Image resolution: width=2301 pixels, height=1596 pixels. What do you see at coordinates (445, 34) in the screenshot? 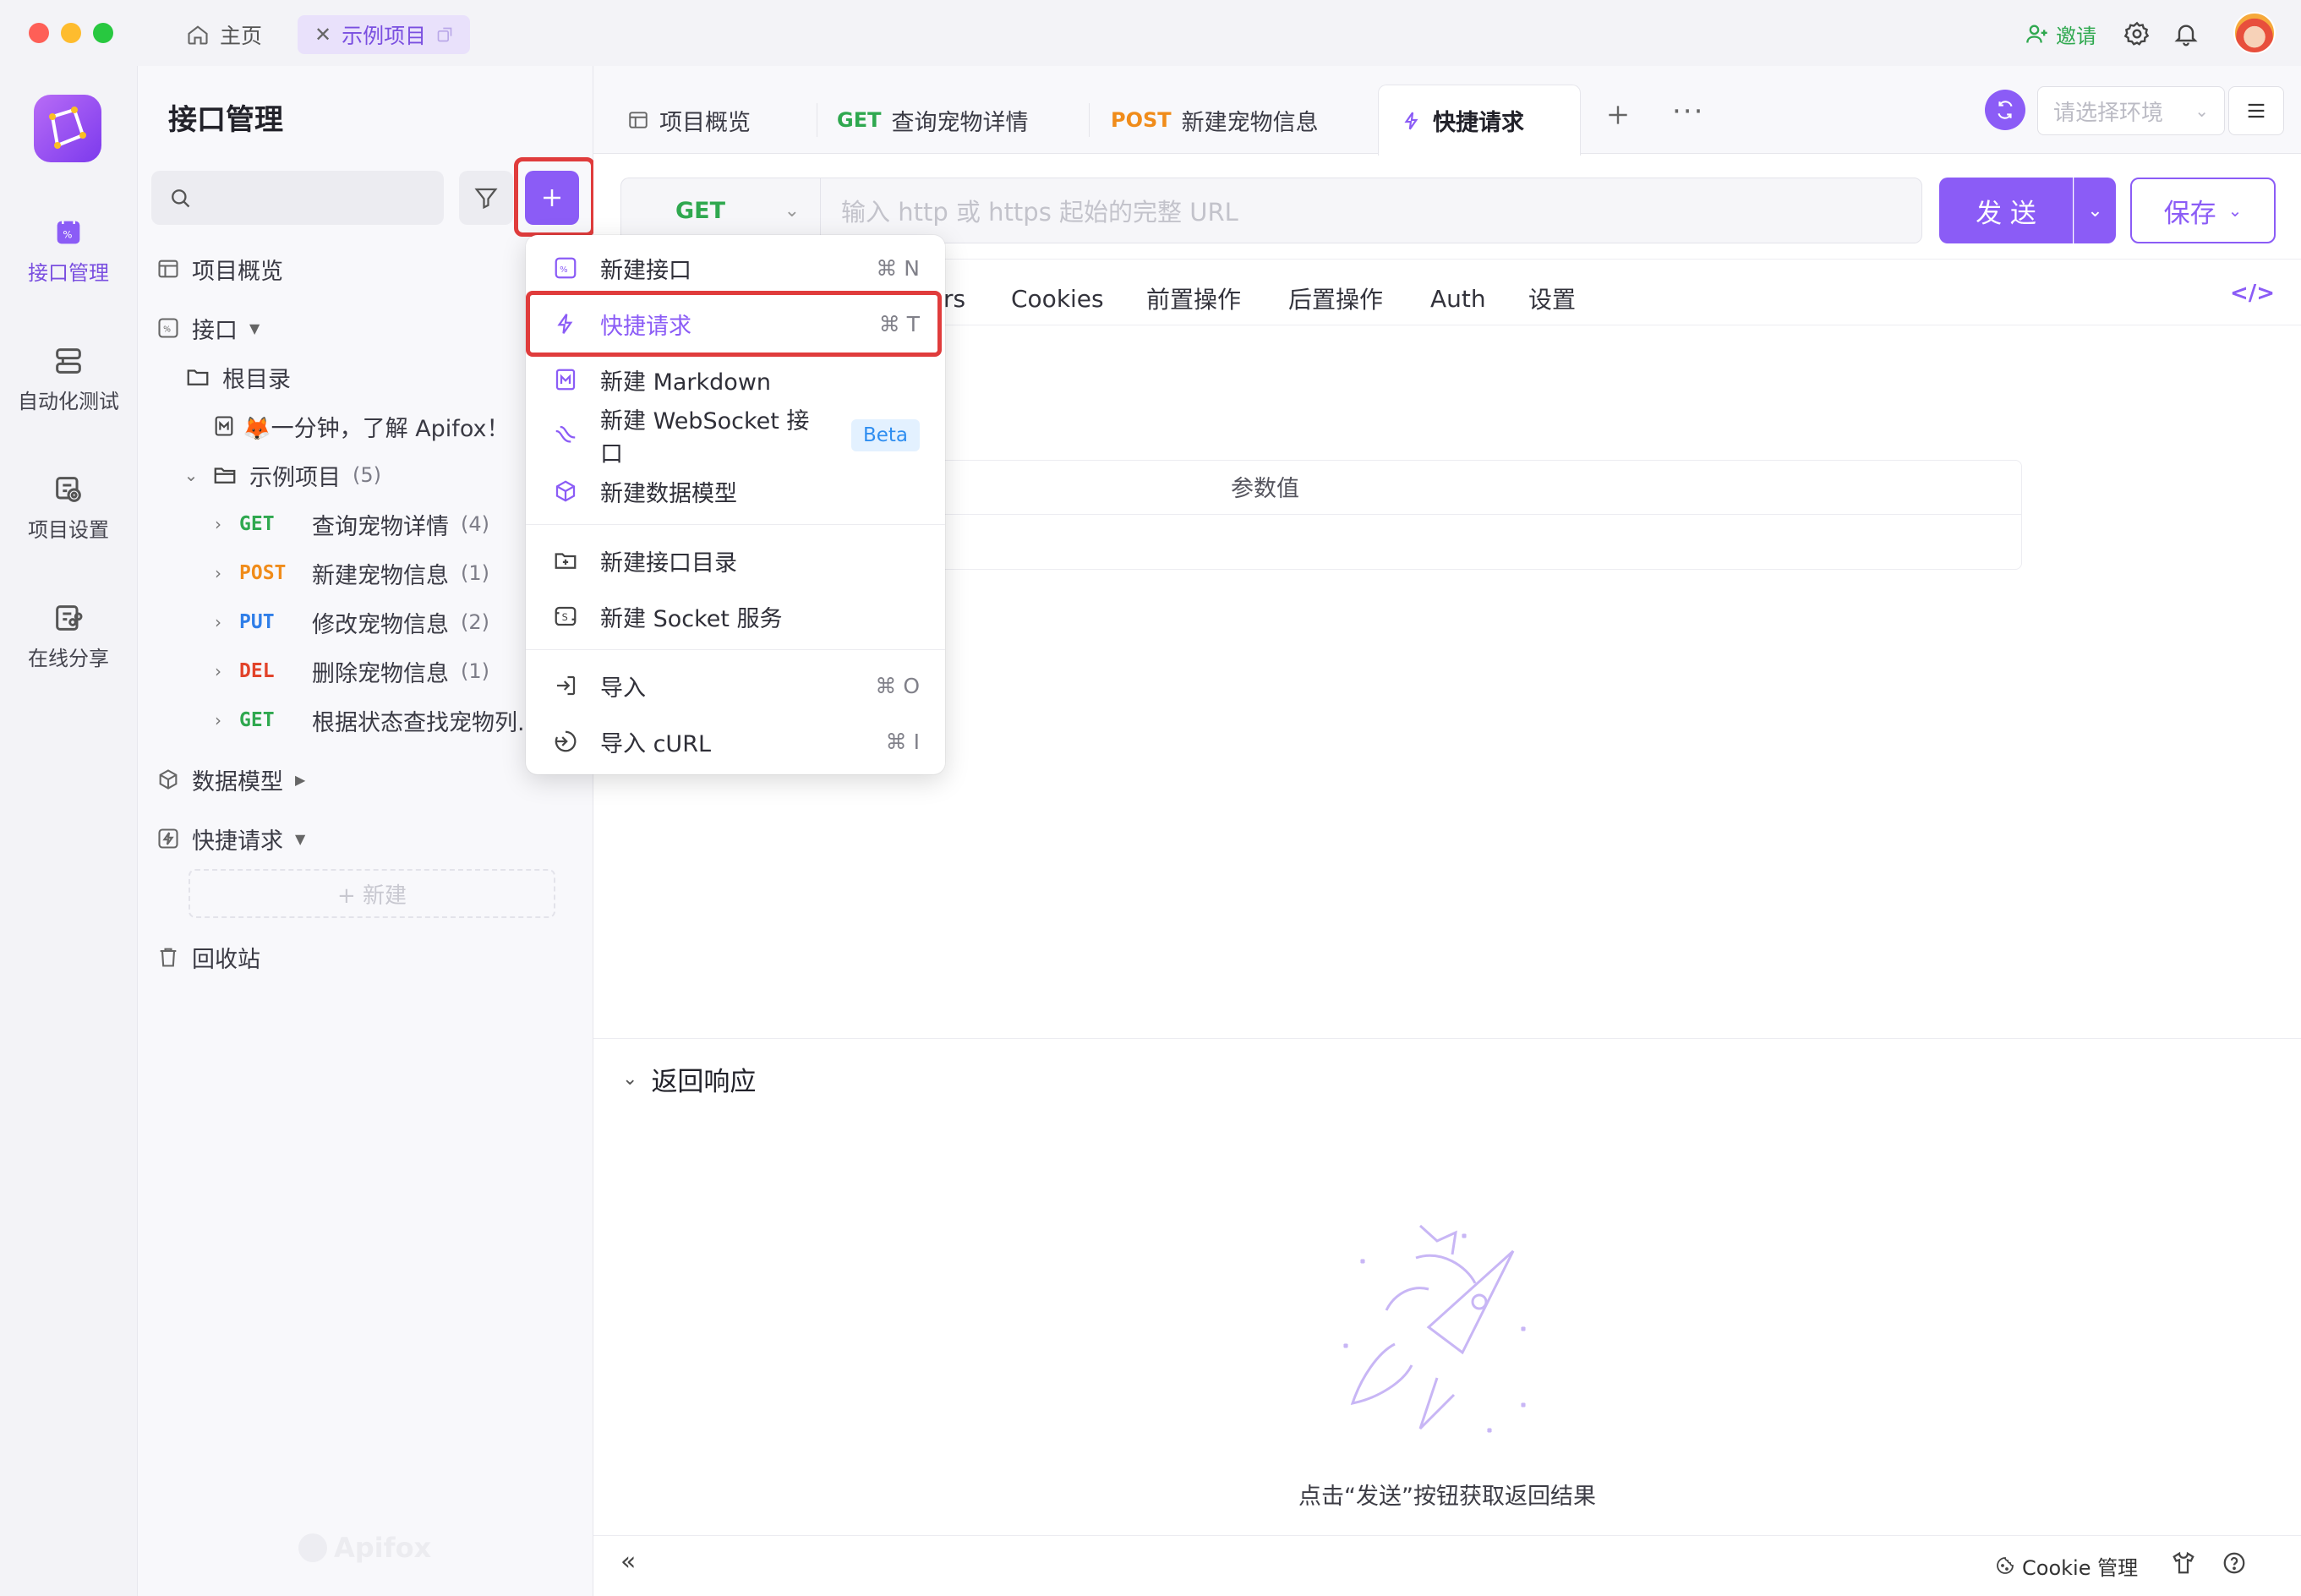
I see `external-link-icon` at bounding box center [445, 34].